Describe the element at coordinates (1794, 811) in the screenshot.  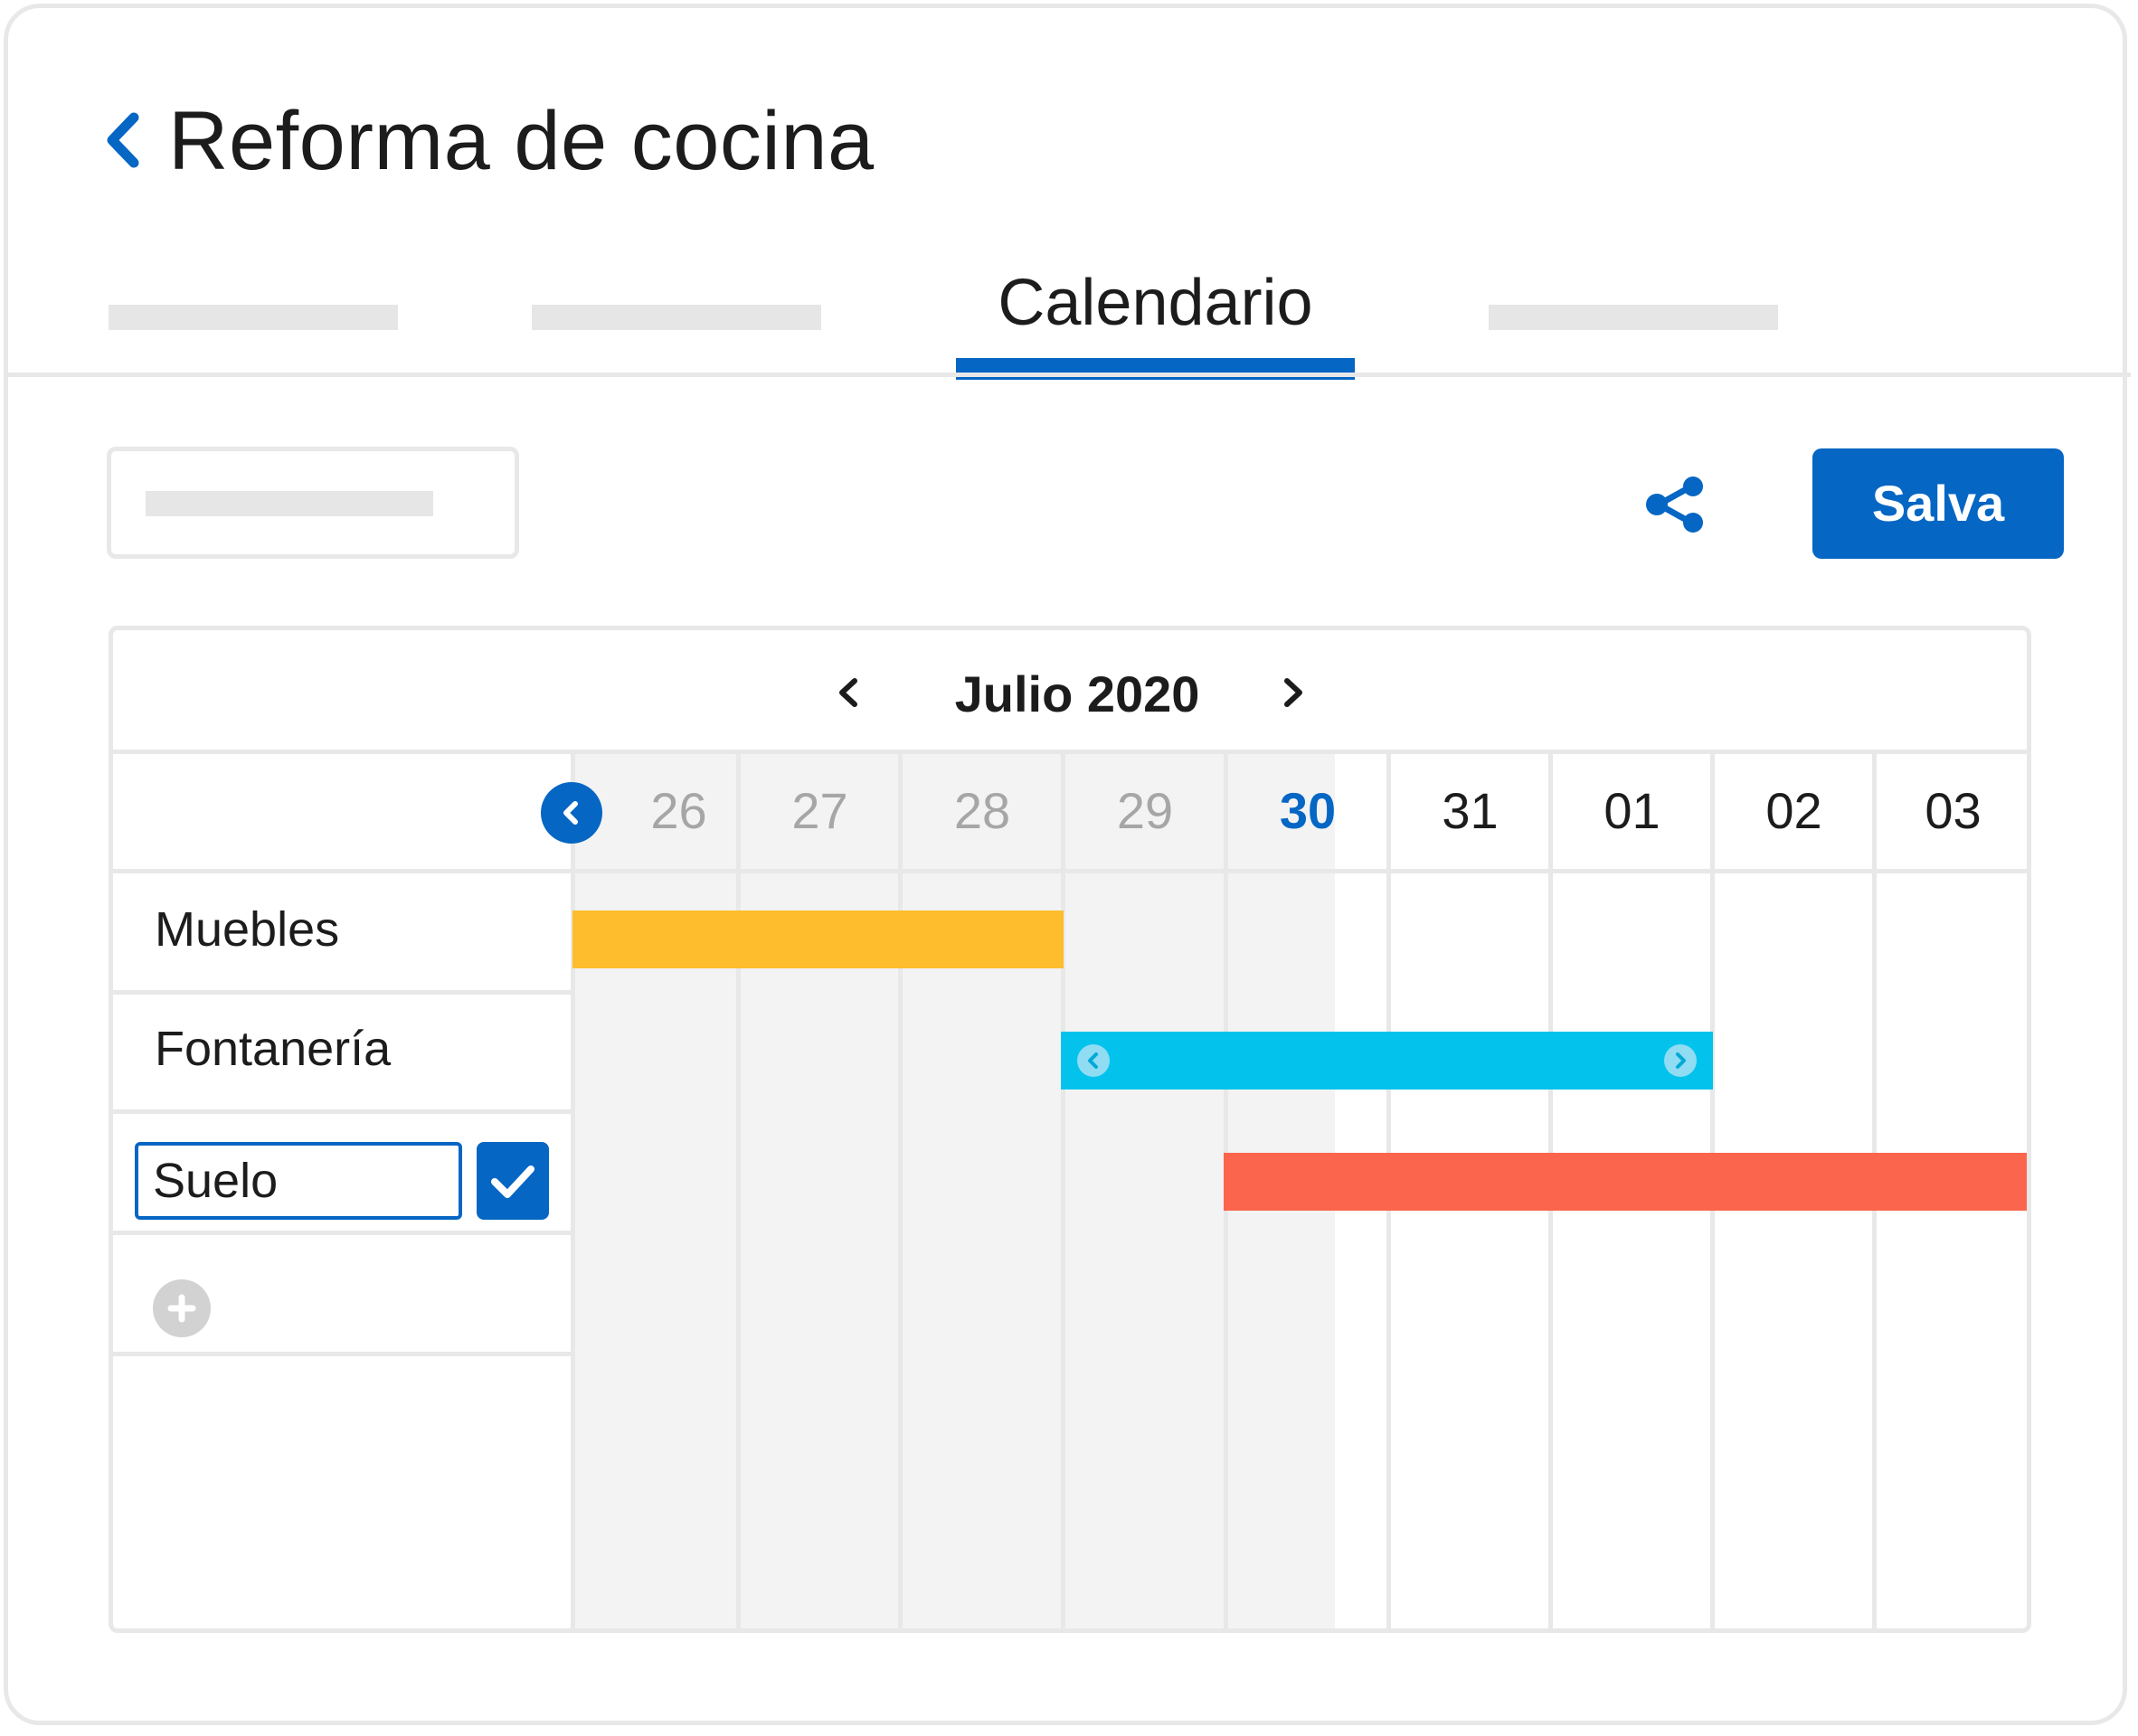
I see `day-label-02: 02` at that location.